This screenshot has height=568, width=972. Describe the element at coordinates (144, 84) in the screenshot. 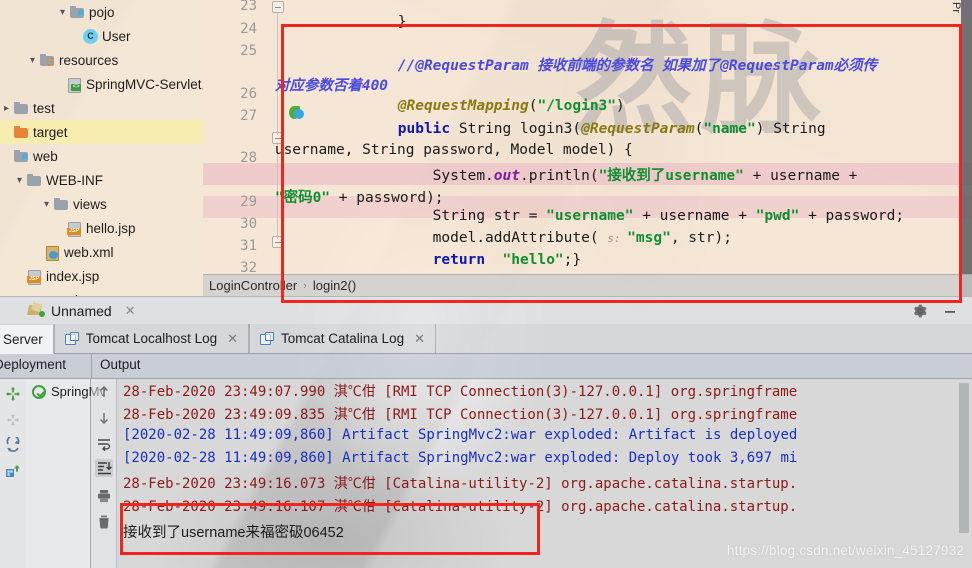

I see `tree-item-label: SpringMVC-Servlet.xr` at that location.